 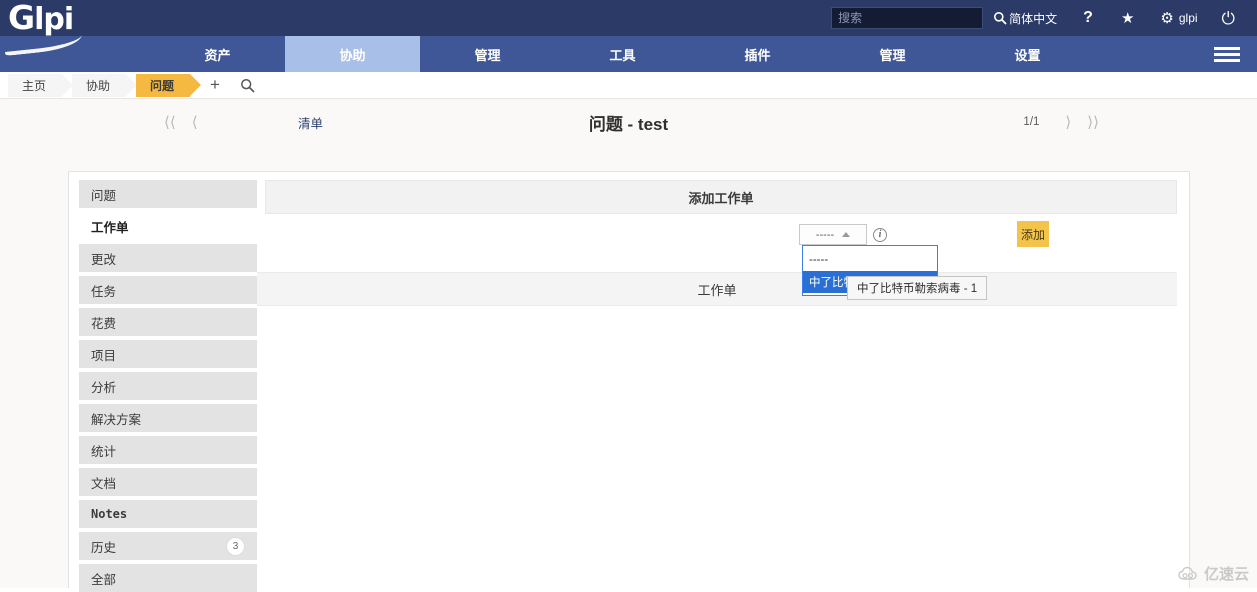 What do you see at coordinates (168, 386) in the screenshot?
I see `sidebar-item-analysis: 分析` at bounding box center [168, 386].